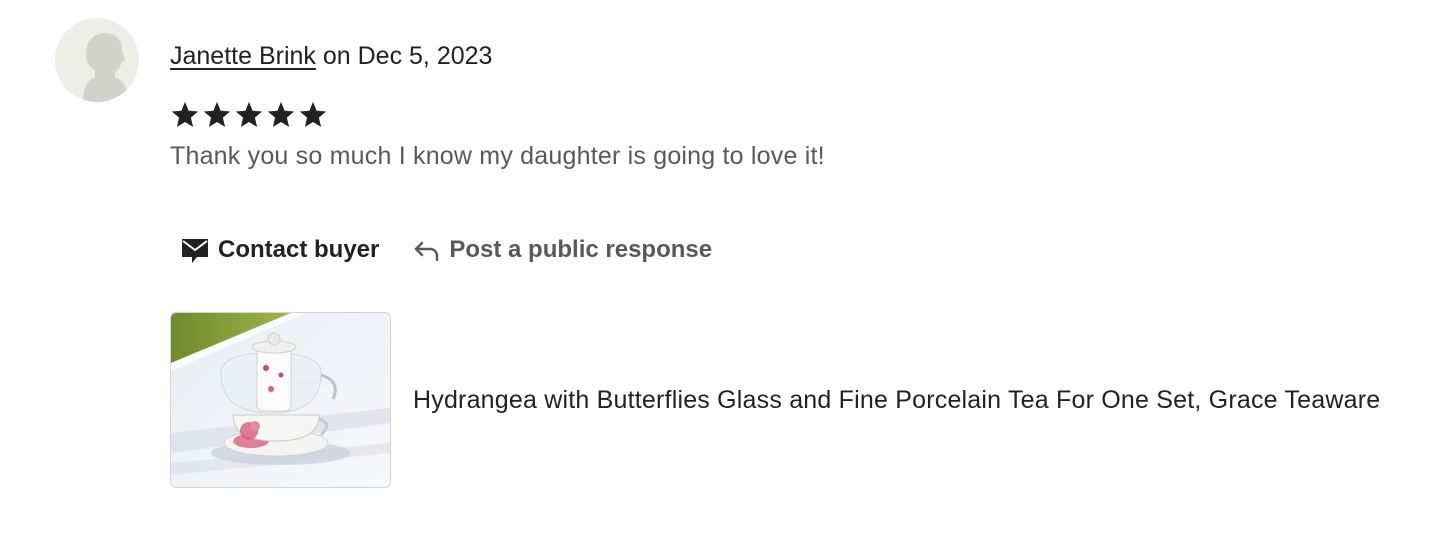 The image size is (1445, 558). I want to click on teapot-photo-image, so click(280, 400).